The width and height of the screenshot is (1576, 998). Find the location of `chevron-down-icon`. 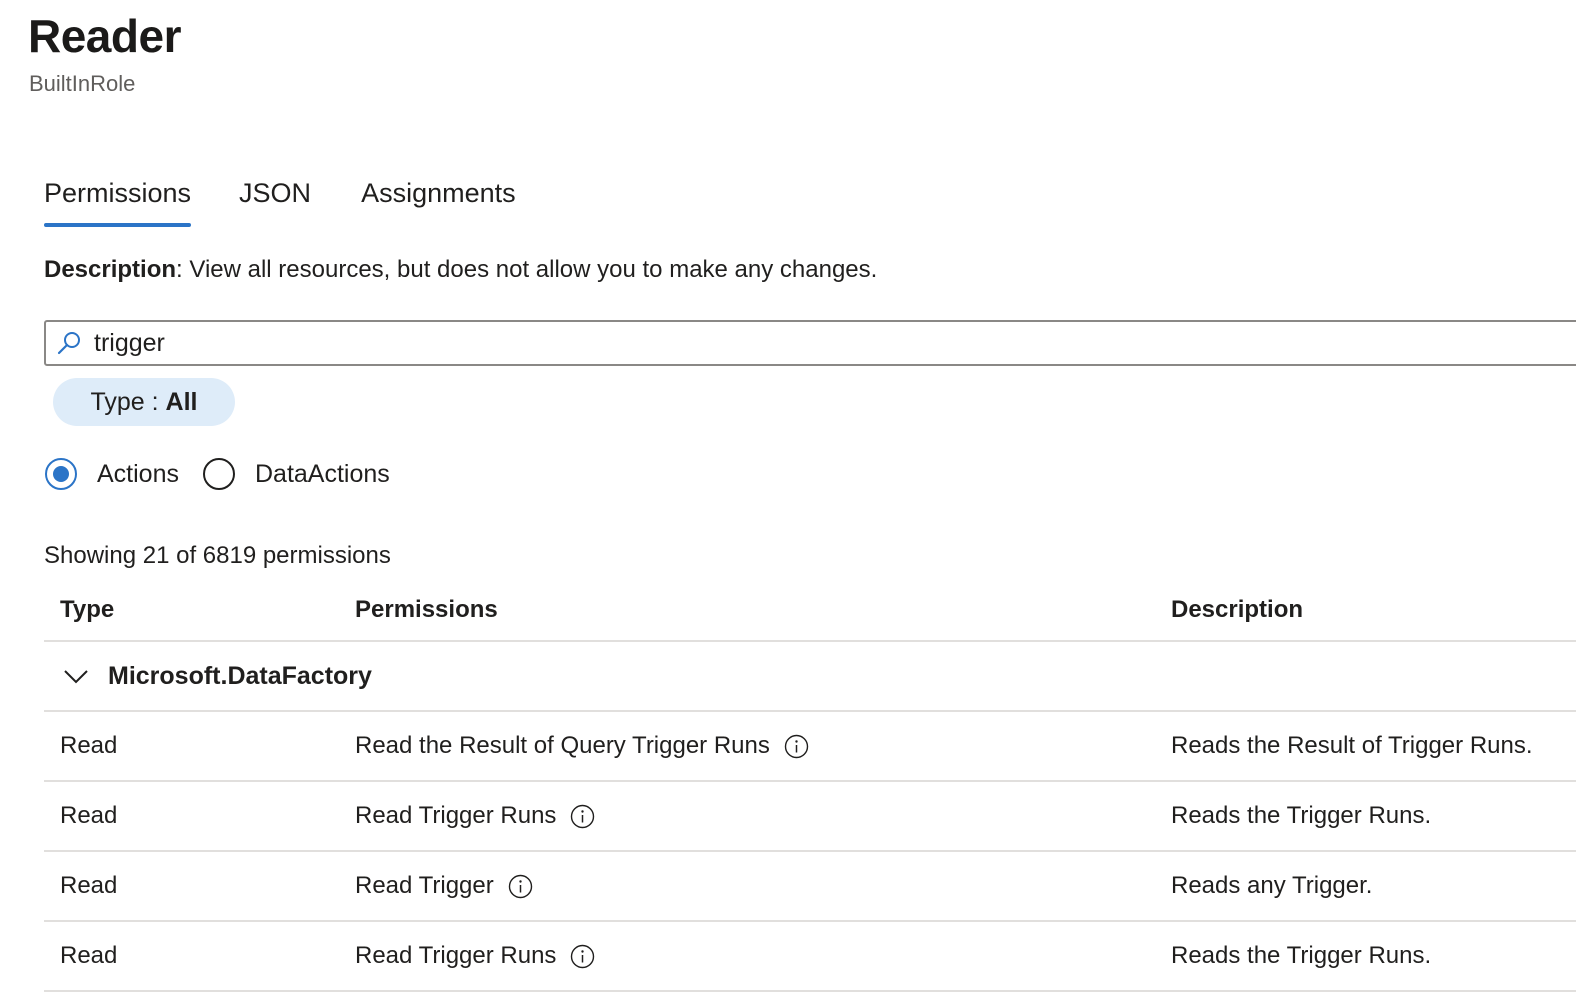

chevron-down-icon is located at coordinates (76, 676).